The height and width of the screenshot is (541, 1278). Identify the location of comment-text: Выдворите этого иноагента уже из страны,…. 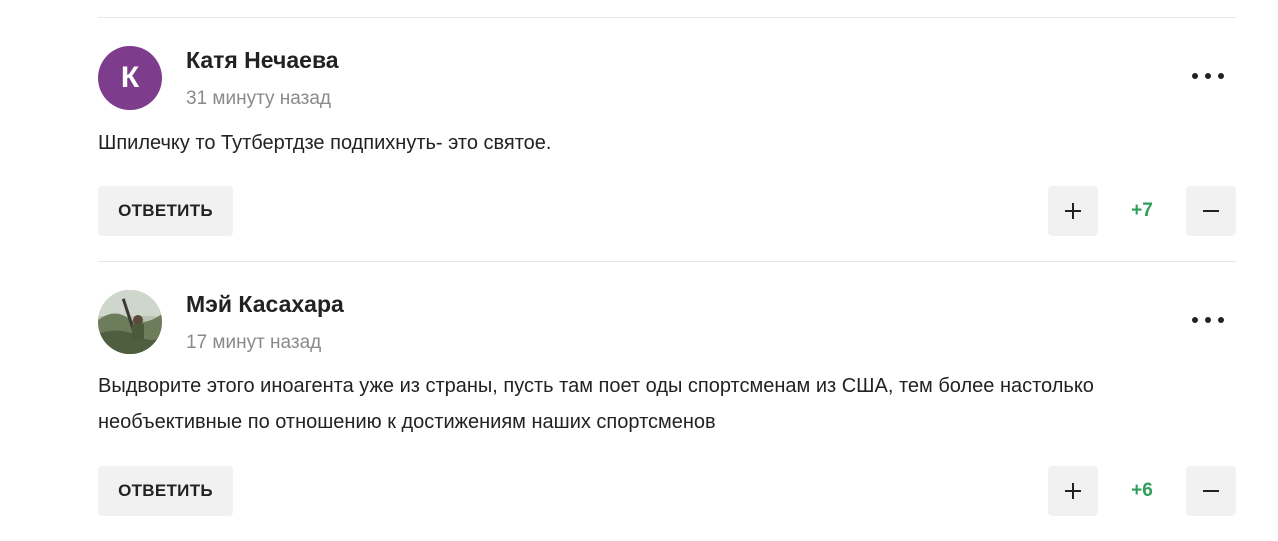
(596, 404).